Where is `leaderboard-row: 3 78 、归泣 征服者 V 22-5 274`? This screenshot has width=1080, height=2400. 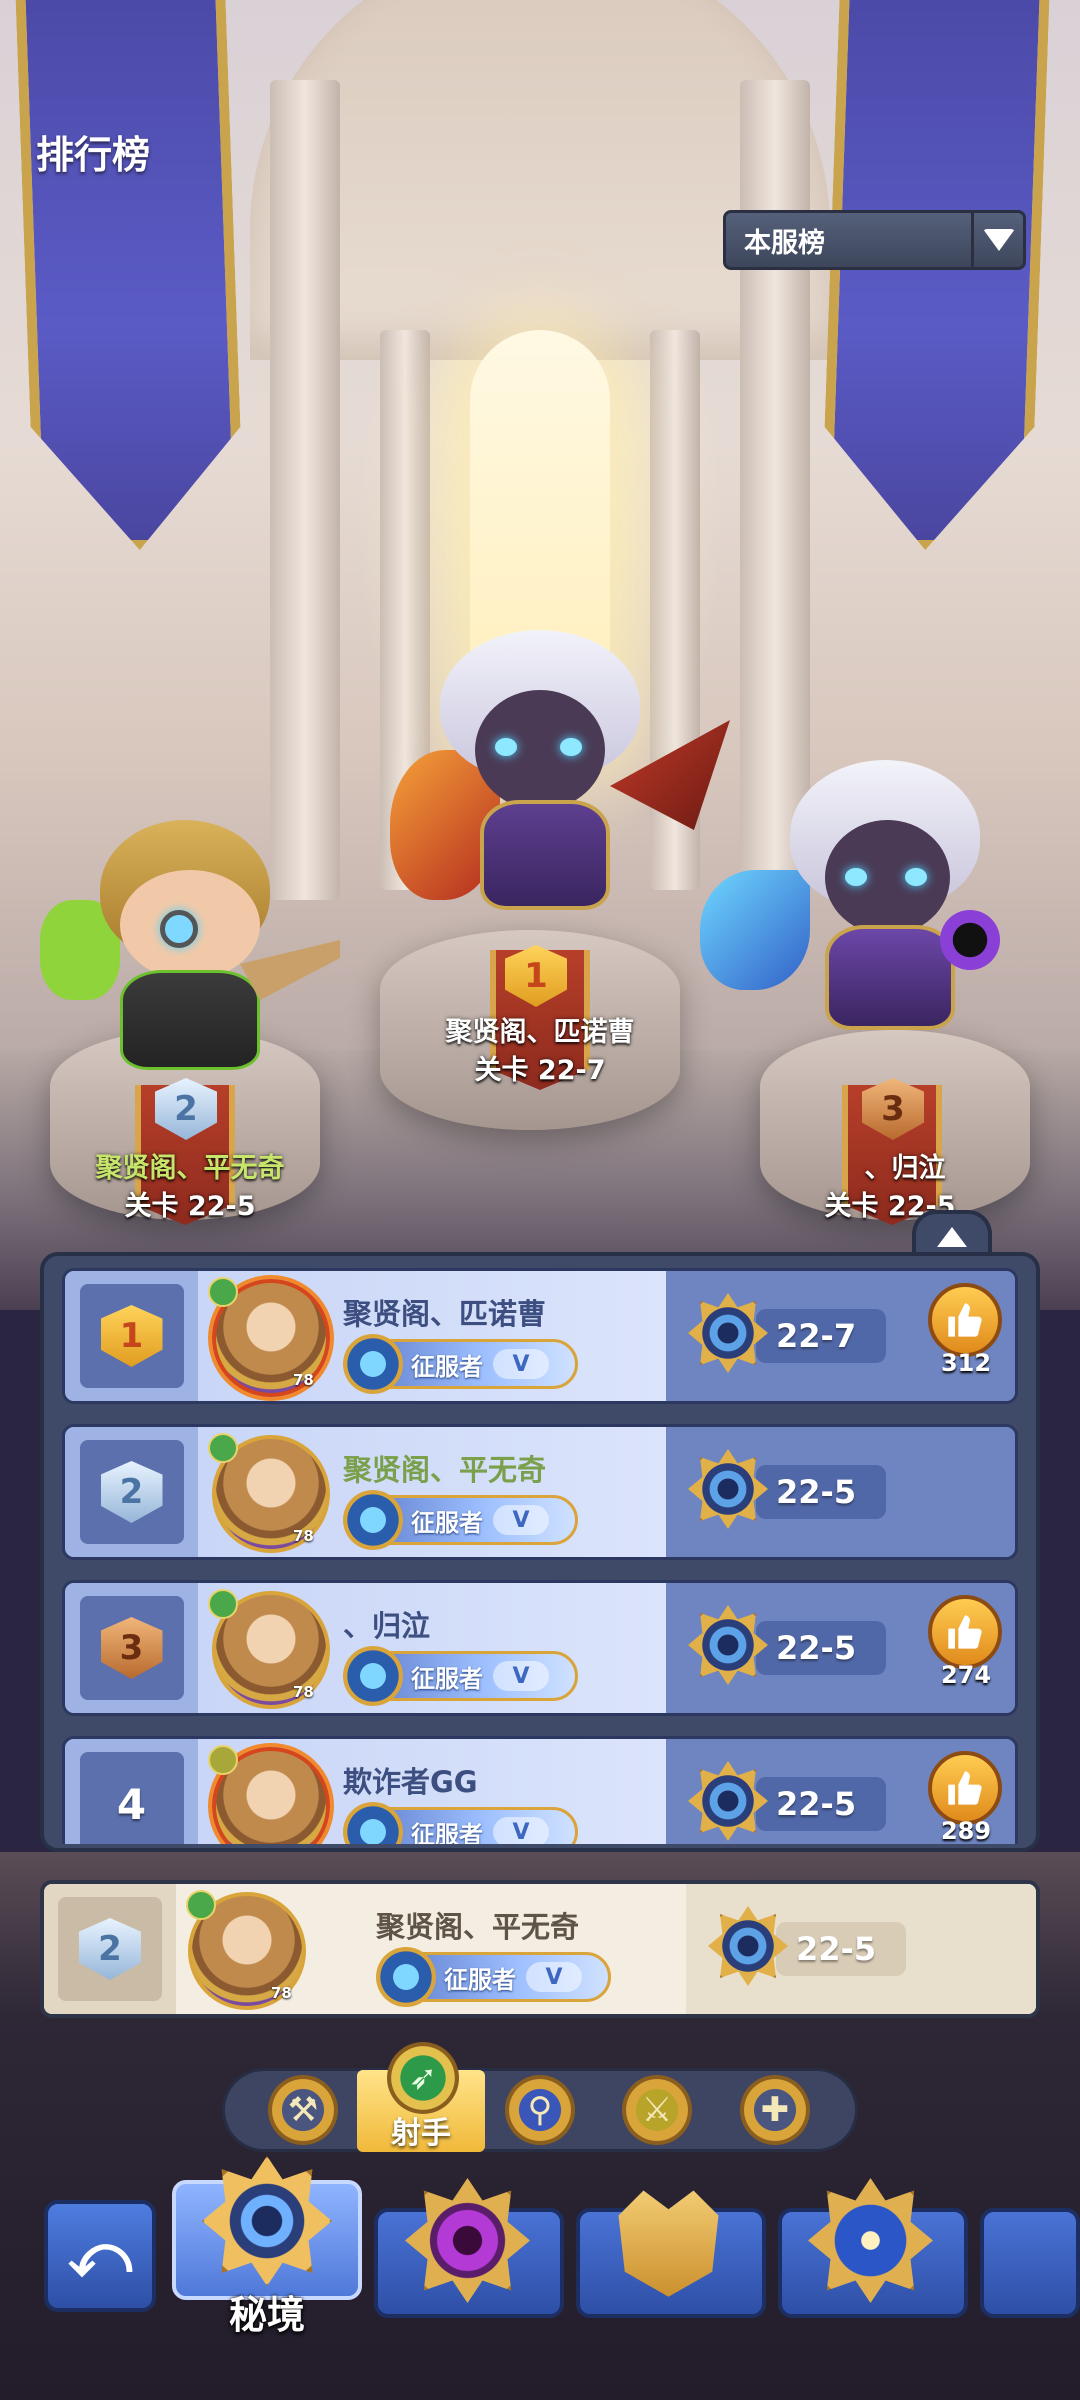
leaderboard-row: 3 78 、归泣 征服者 V 22-5 274 is located at coordinates (540, 1648).